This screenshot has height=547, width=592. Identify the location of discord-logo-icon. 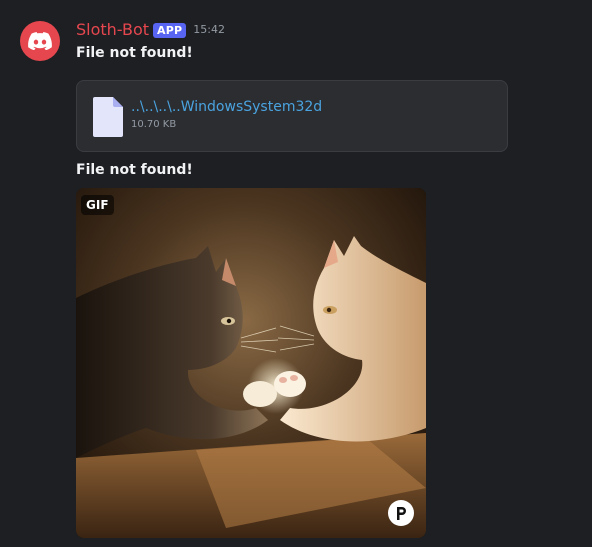
(40, 41).